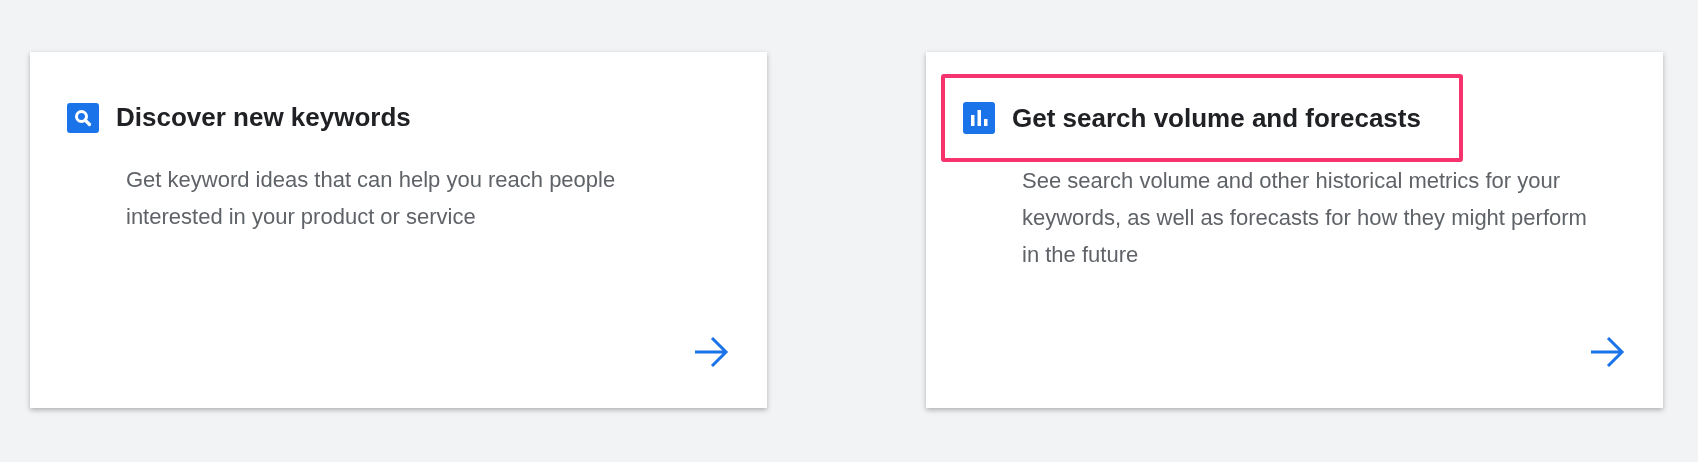  I want to click on bar-chart-icon, so click(979, 118).